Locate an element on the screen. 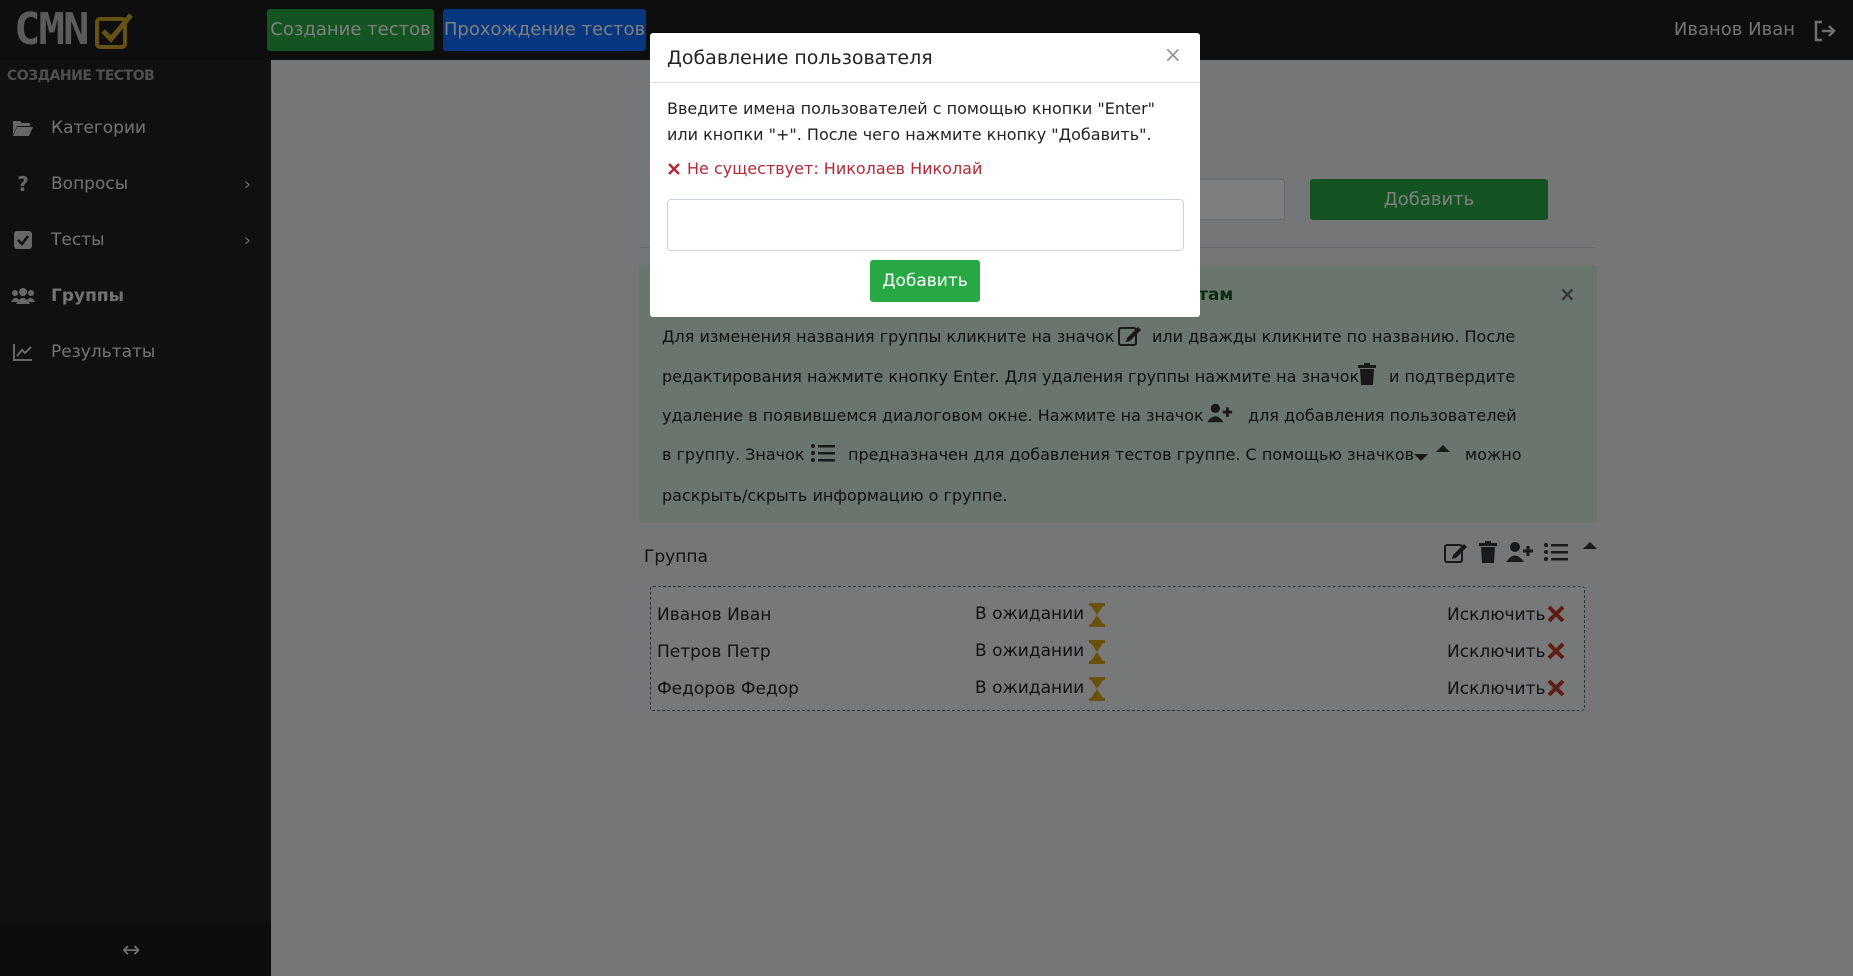 The height and width of the screenshot is (976, 1853). user-name-input is located at coordinates (925, 225).